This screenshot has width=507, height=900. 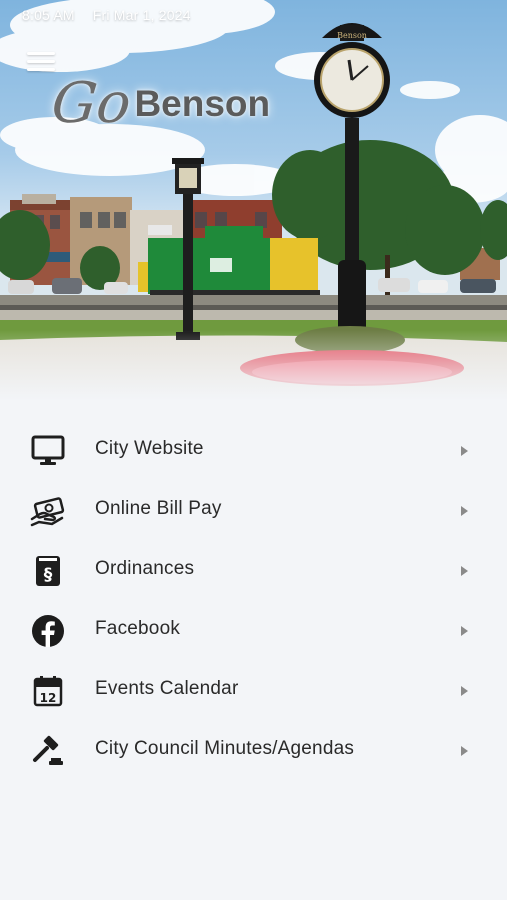 I want to click on menu-item-events-calendar: 12 Events Calendar, so click(x=253, y=690).